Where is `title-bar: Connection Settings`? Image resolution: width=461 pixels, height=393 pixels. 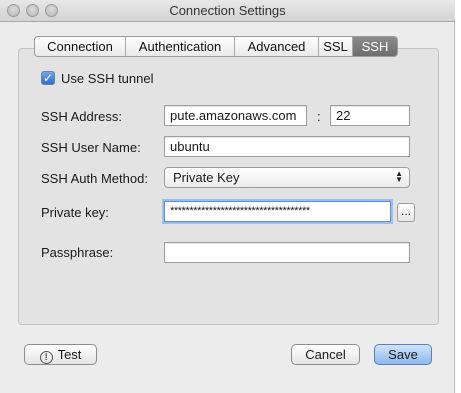
title-bar: Connection Settings is located at coordinates (227, 11).